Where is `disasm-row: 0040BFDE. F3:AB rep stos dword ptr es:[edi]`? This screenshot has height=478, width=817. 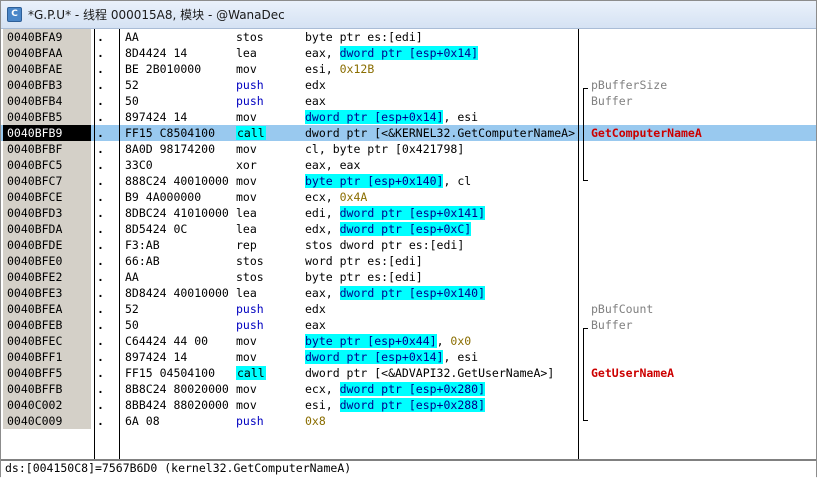 disasm-row: 0040BFDE. F3:AB rep stos dword ptr es:[edi] is located at coordinates (408, 245).